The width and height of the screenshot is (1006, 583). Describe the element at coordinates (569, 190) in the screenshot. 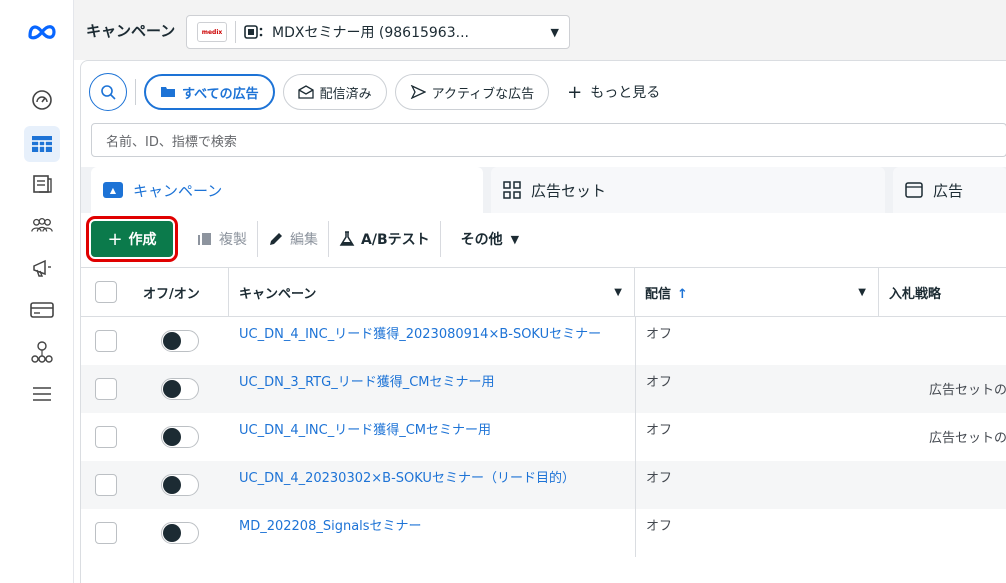

I see `tab-ad-sets-label: 広告セット` at that location.